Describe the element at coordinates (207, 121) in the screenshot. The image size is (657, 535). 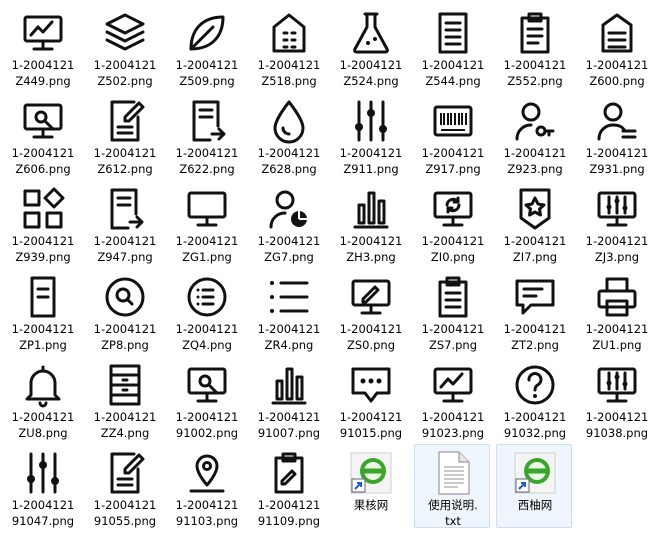
I see `doc-arrow-icon` at that location.